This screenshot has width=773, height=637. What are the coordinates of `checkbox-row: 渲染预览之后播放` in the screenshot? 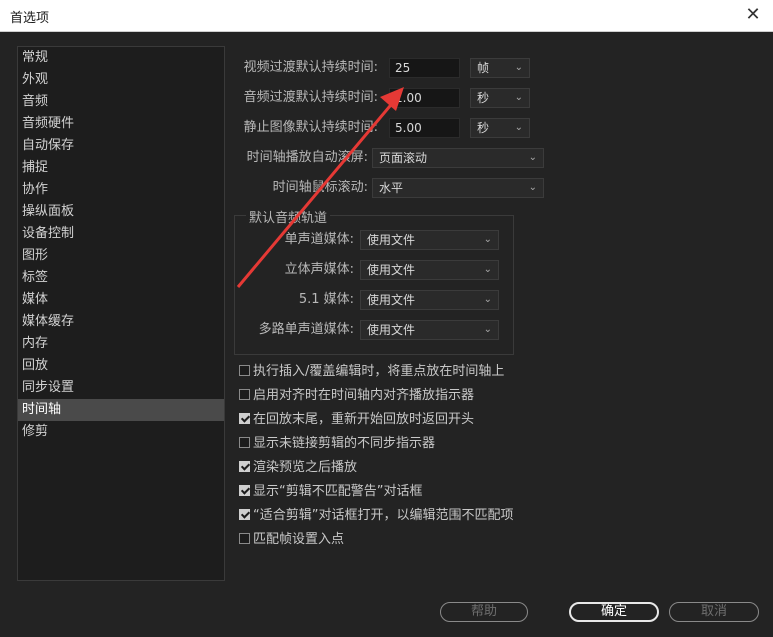 It's located at (298, 468).